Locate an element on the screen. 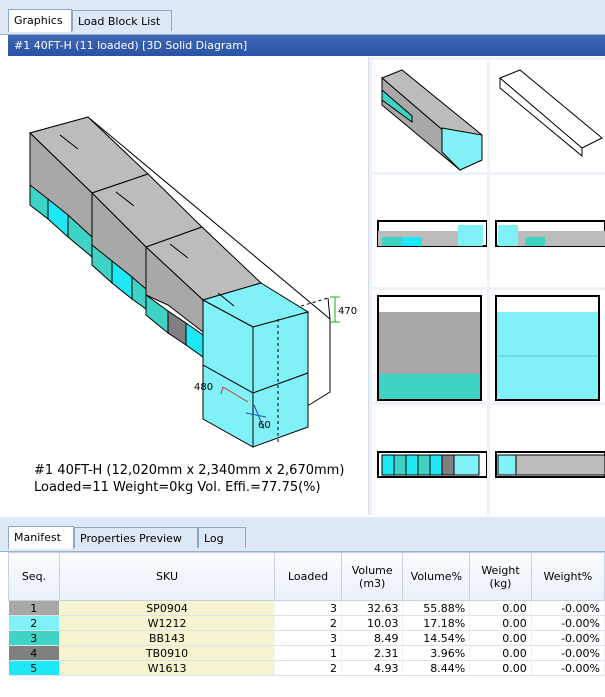 This screenshot has height=697, width=605. table-row: 3 BB143 3 8.49 14.54% 0.00 -0.00% is located at coordinates (306, 638).